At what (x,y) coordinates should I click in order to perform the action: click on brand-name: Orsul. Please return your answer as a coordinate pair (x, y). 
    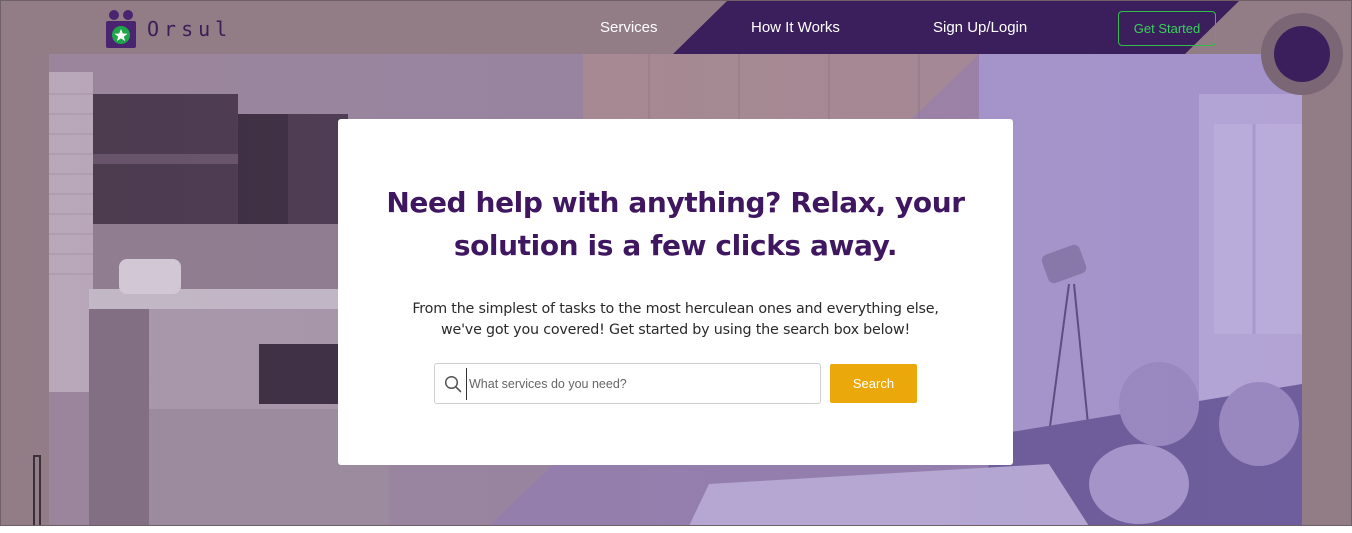
    Looking at the image, I should click on (190, 29).